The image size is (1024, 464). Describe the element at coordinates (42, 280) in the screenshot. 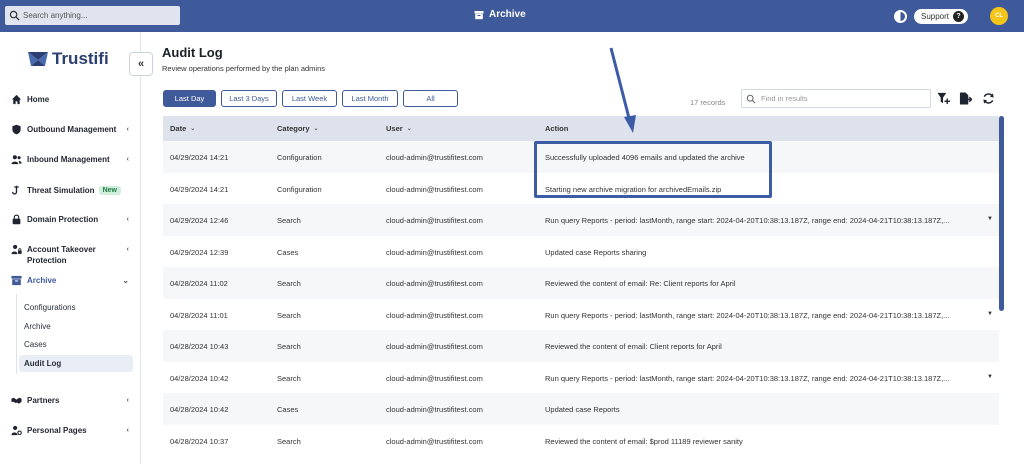

I see `nav-archive-label: Archive` at that location.